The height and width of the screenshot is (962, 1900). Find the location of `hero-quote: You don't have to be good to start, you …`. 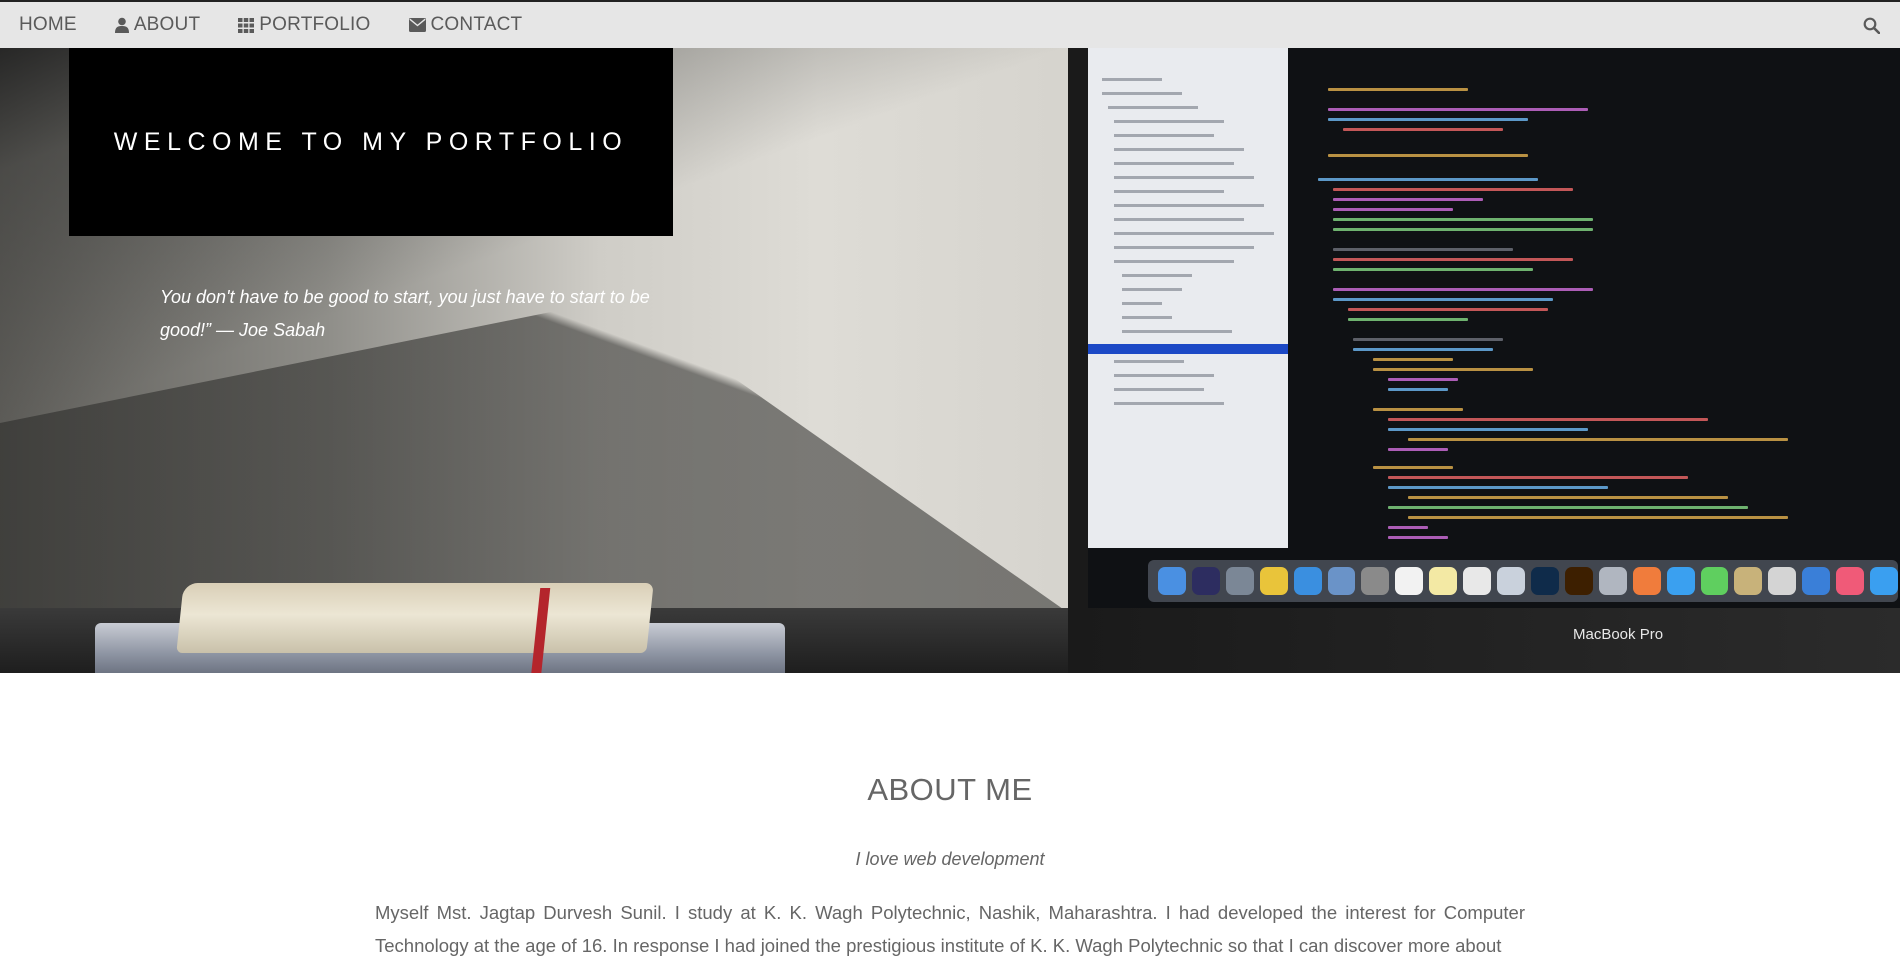

hero-quote: You don't have to be good to start, you … is located at coordinates (405, 313).